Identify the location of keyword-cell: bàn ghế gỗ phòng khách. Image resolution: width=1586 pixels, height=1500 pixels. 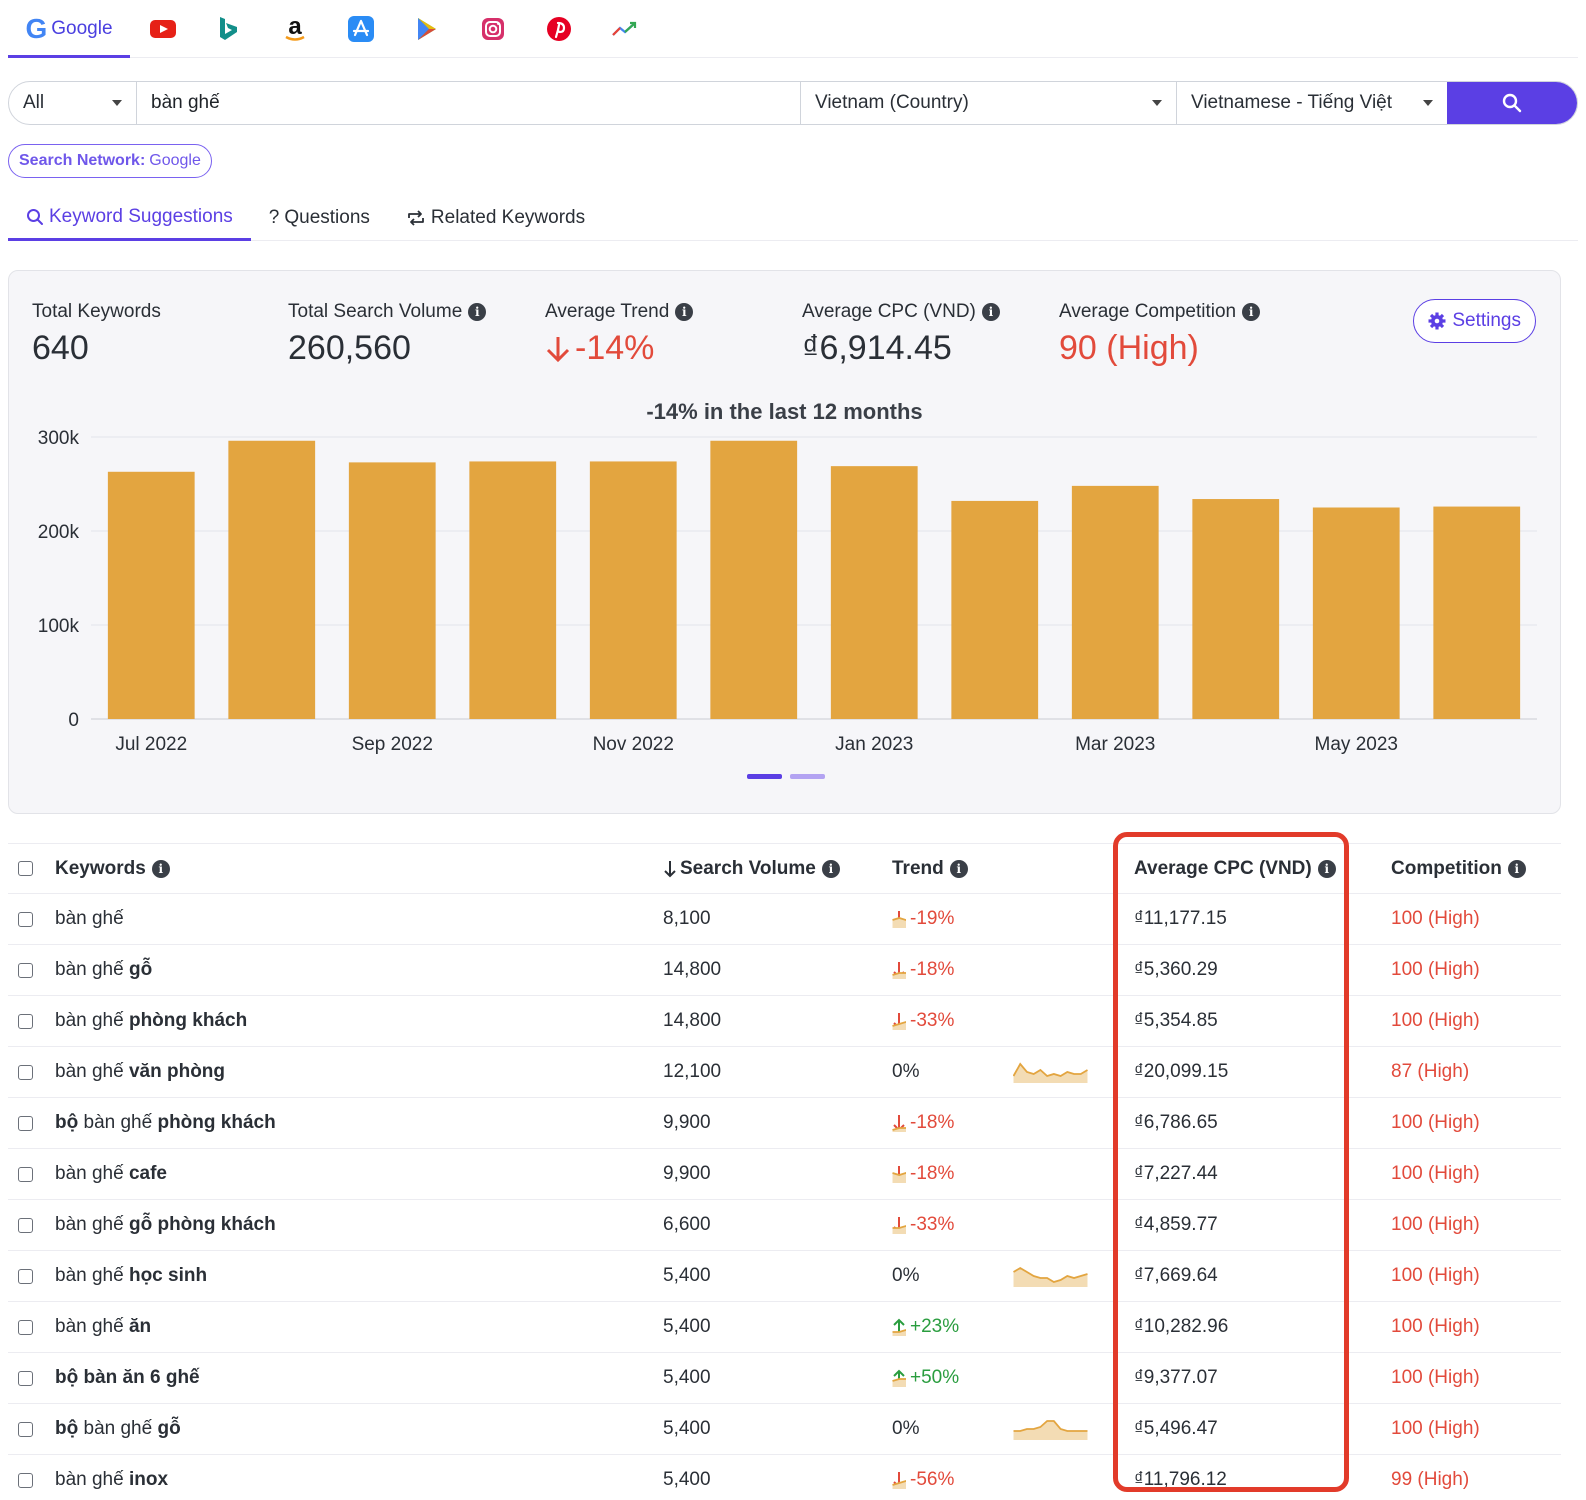
(165, 1225).